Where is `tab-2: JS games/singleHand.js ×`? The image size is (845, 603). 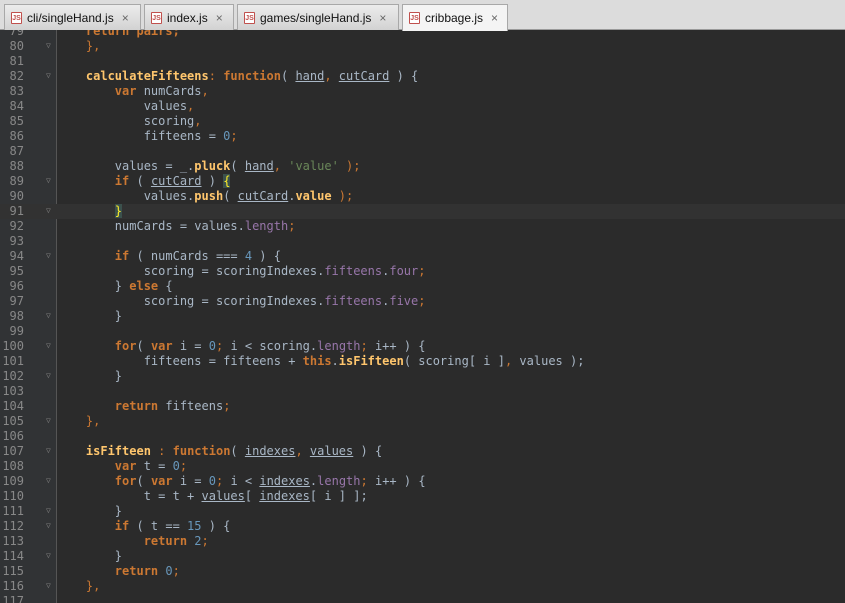 tab-2: JS games/singleHand.js × is located at coordinates (318, 17).